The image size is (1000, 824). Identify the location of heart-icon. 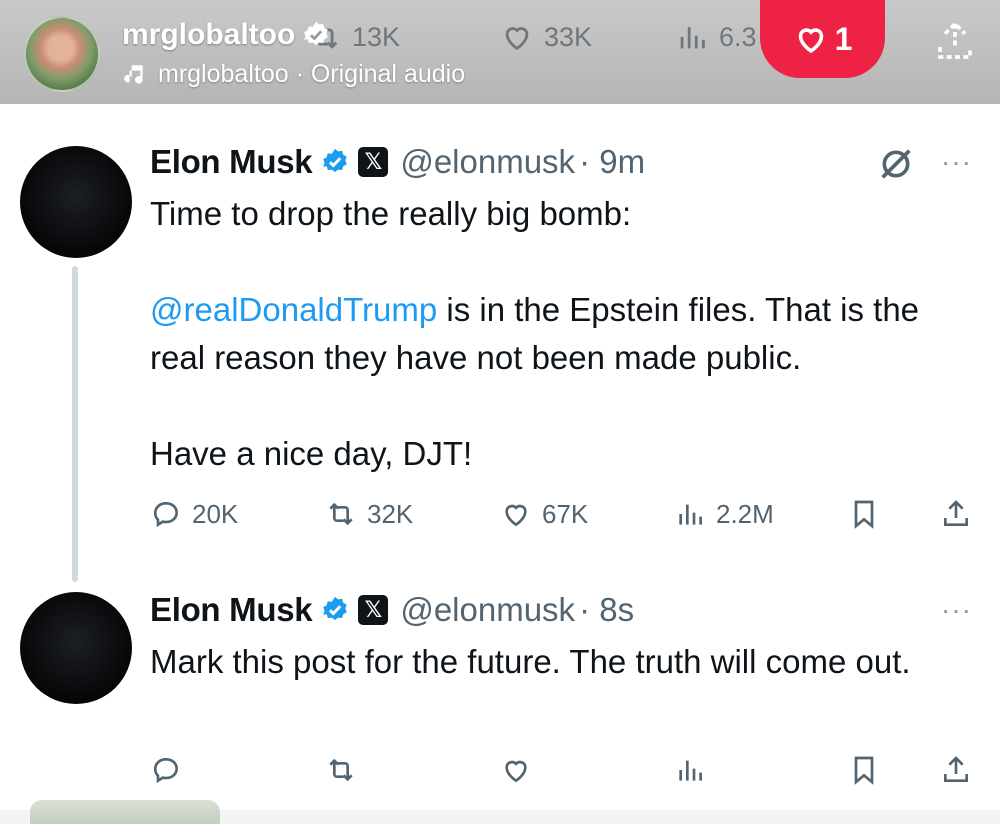
(810, 41).